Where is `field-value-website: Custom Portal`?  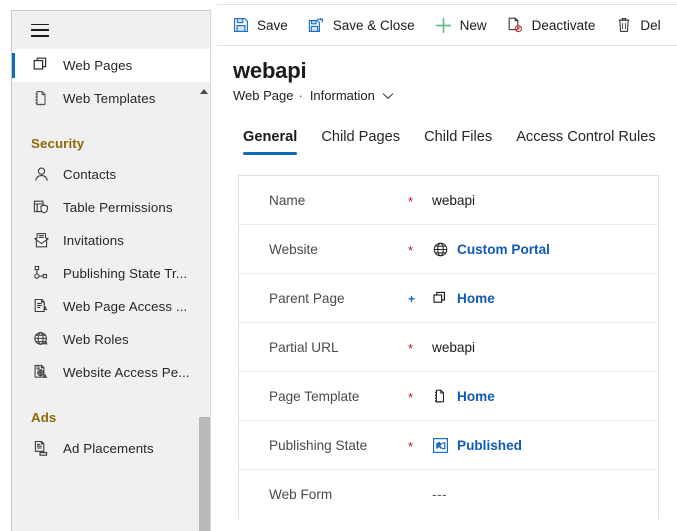 field-value-website: Custom Portal is located at coordinates (491, 249).